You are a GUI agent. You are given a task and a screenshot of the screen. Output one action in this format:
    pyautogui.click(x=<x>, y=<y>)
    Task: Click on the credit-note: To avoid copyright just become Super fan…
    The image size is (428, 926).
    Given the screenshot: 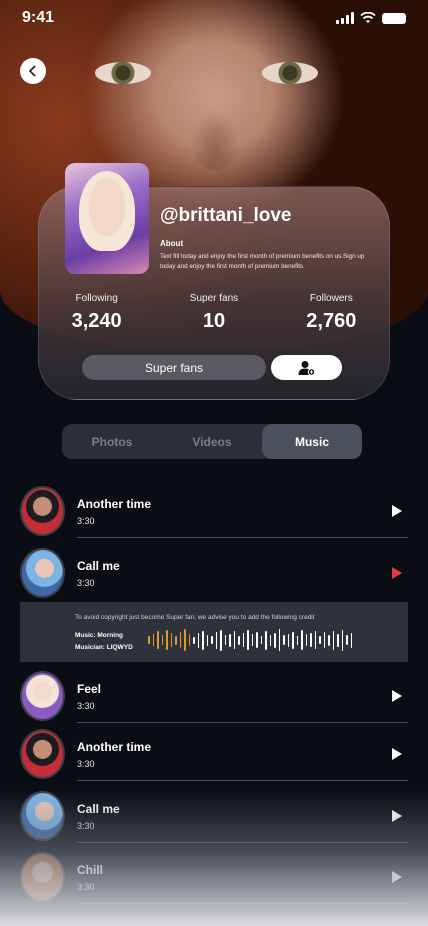 What is the action you would take?
    pyautogui.click(x=195, y=617)
    